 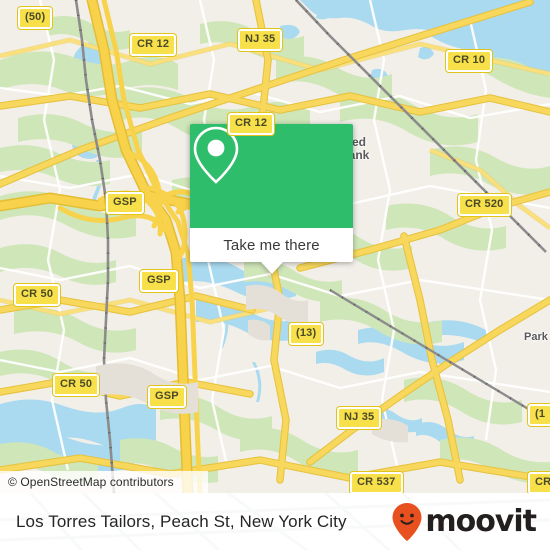 I want to click on location-popup: Take me there, so click(x=271, y=199).